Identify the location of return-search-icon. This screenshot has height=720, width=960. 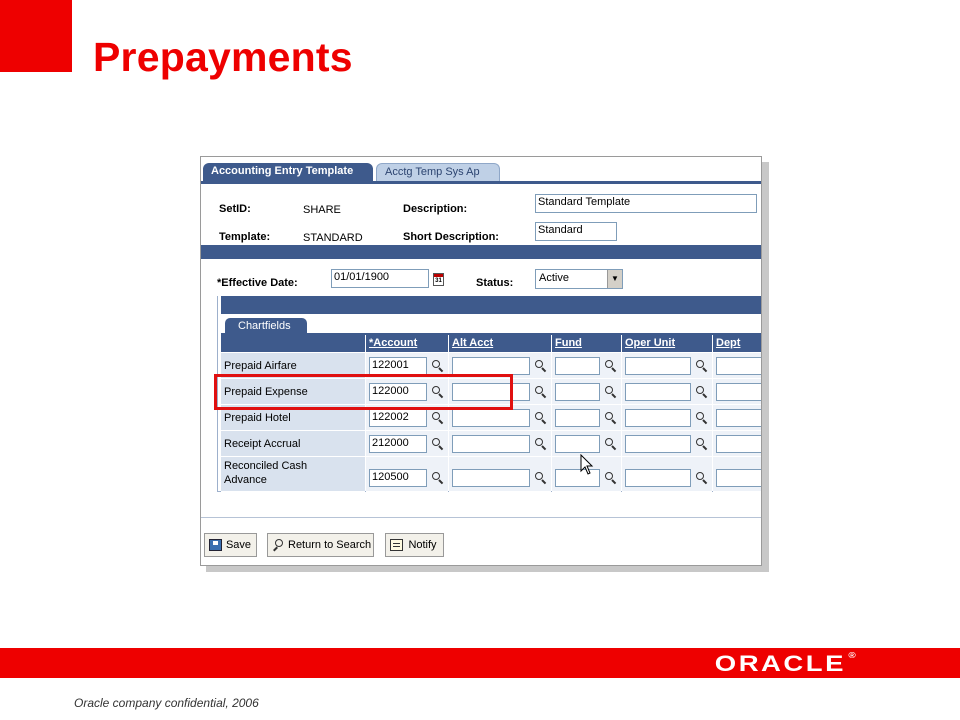
(278, 545).